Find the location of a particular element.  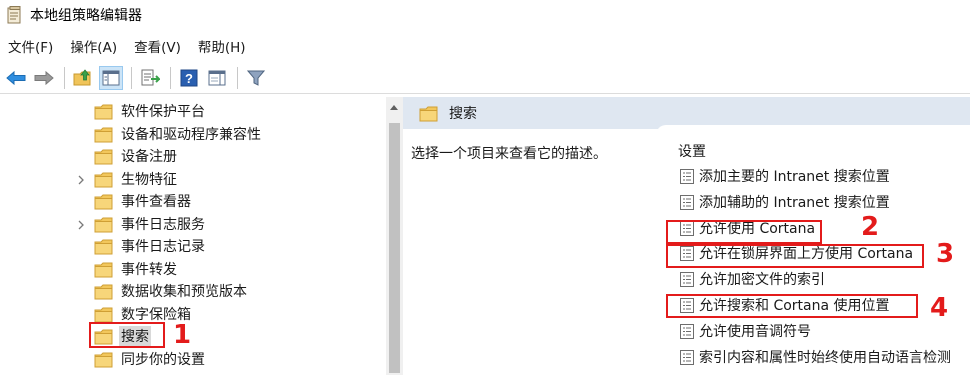

filter-button is located at coordinates (256, 78).